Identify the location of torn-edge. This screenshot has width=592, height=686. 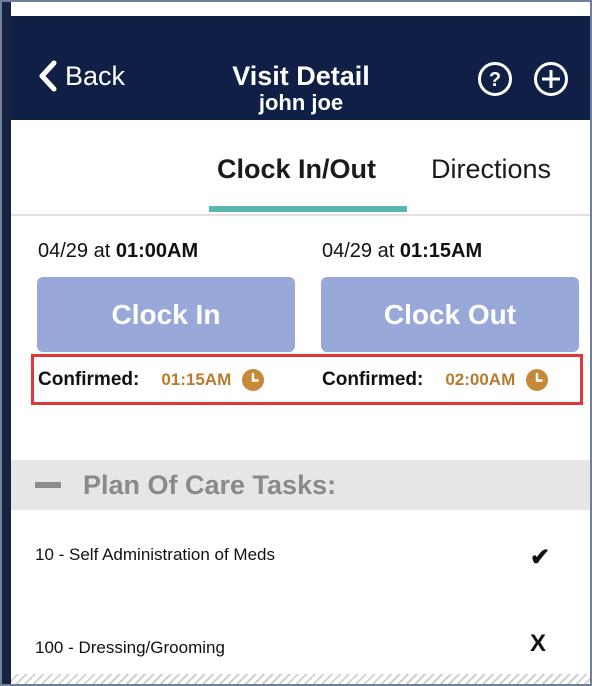
(300, 679).